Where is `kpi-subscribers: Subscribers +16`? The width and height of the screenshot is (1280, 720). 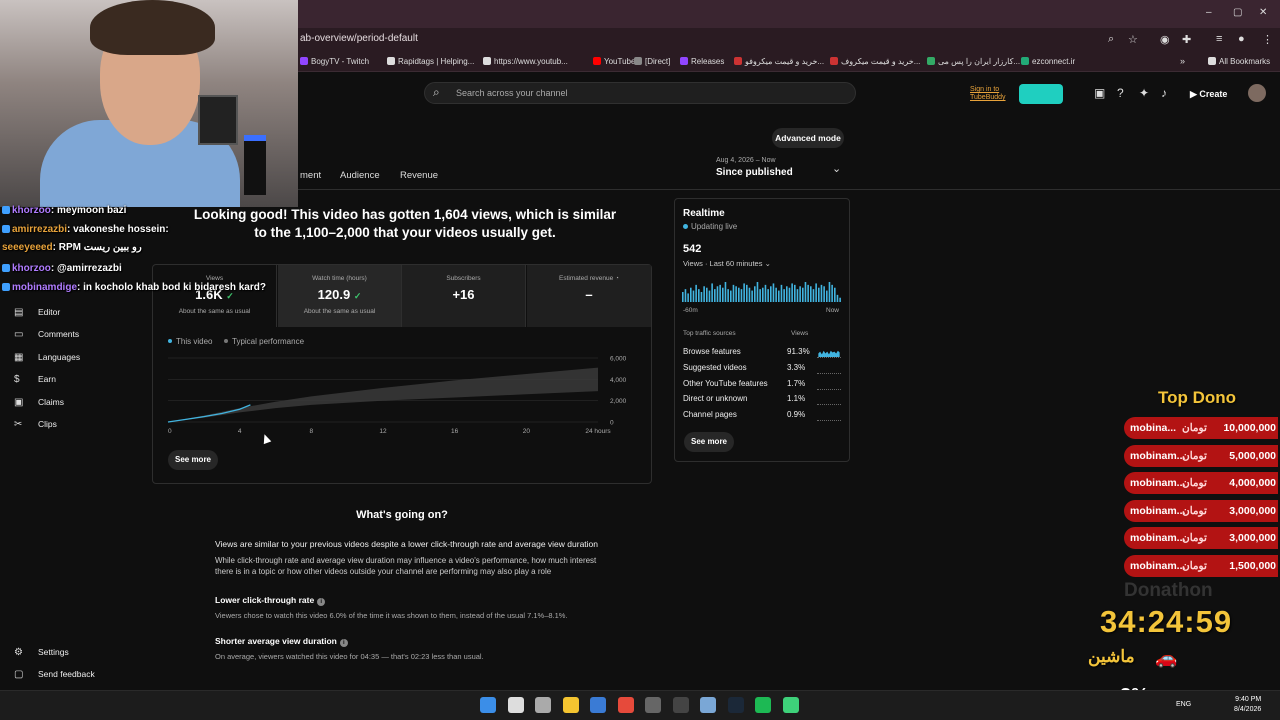
kpi-subscribers: Subscribers +16 is located at coordinates (464, 296).